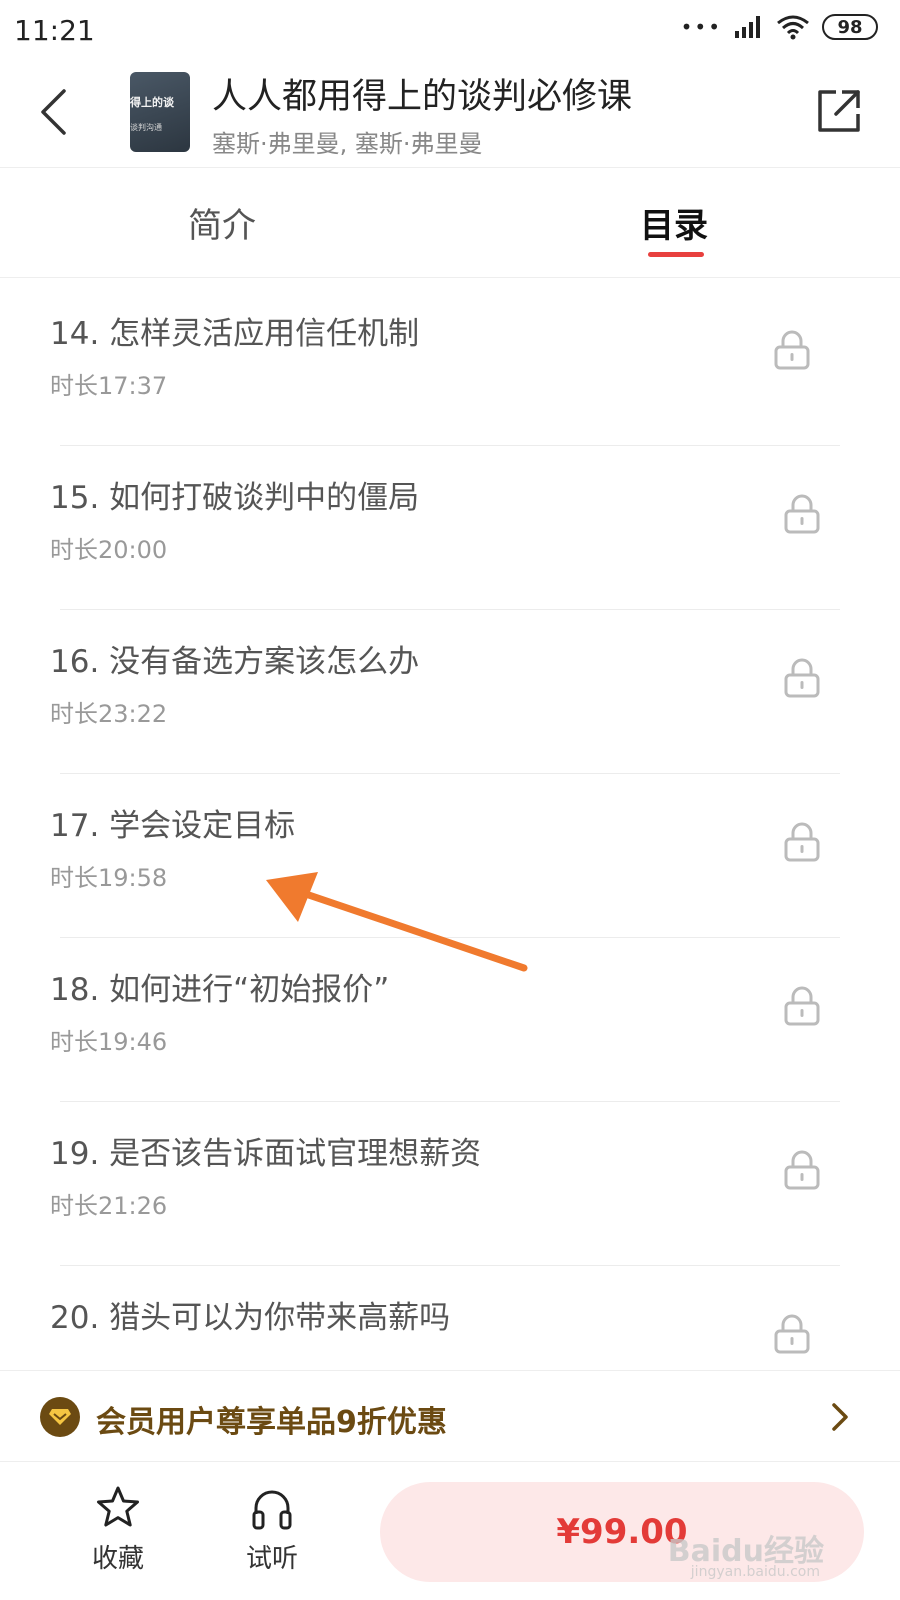 This screenshot has width=900, height=1600. Describe the element at coordinates (173, 826) in the screenshot. I see `item-title: 17. 学会设定目标` at that location.